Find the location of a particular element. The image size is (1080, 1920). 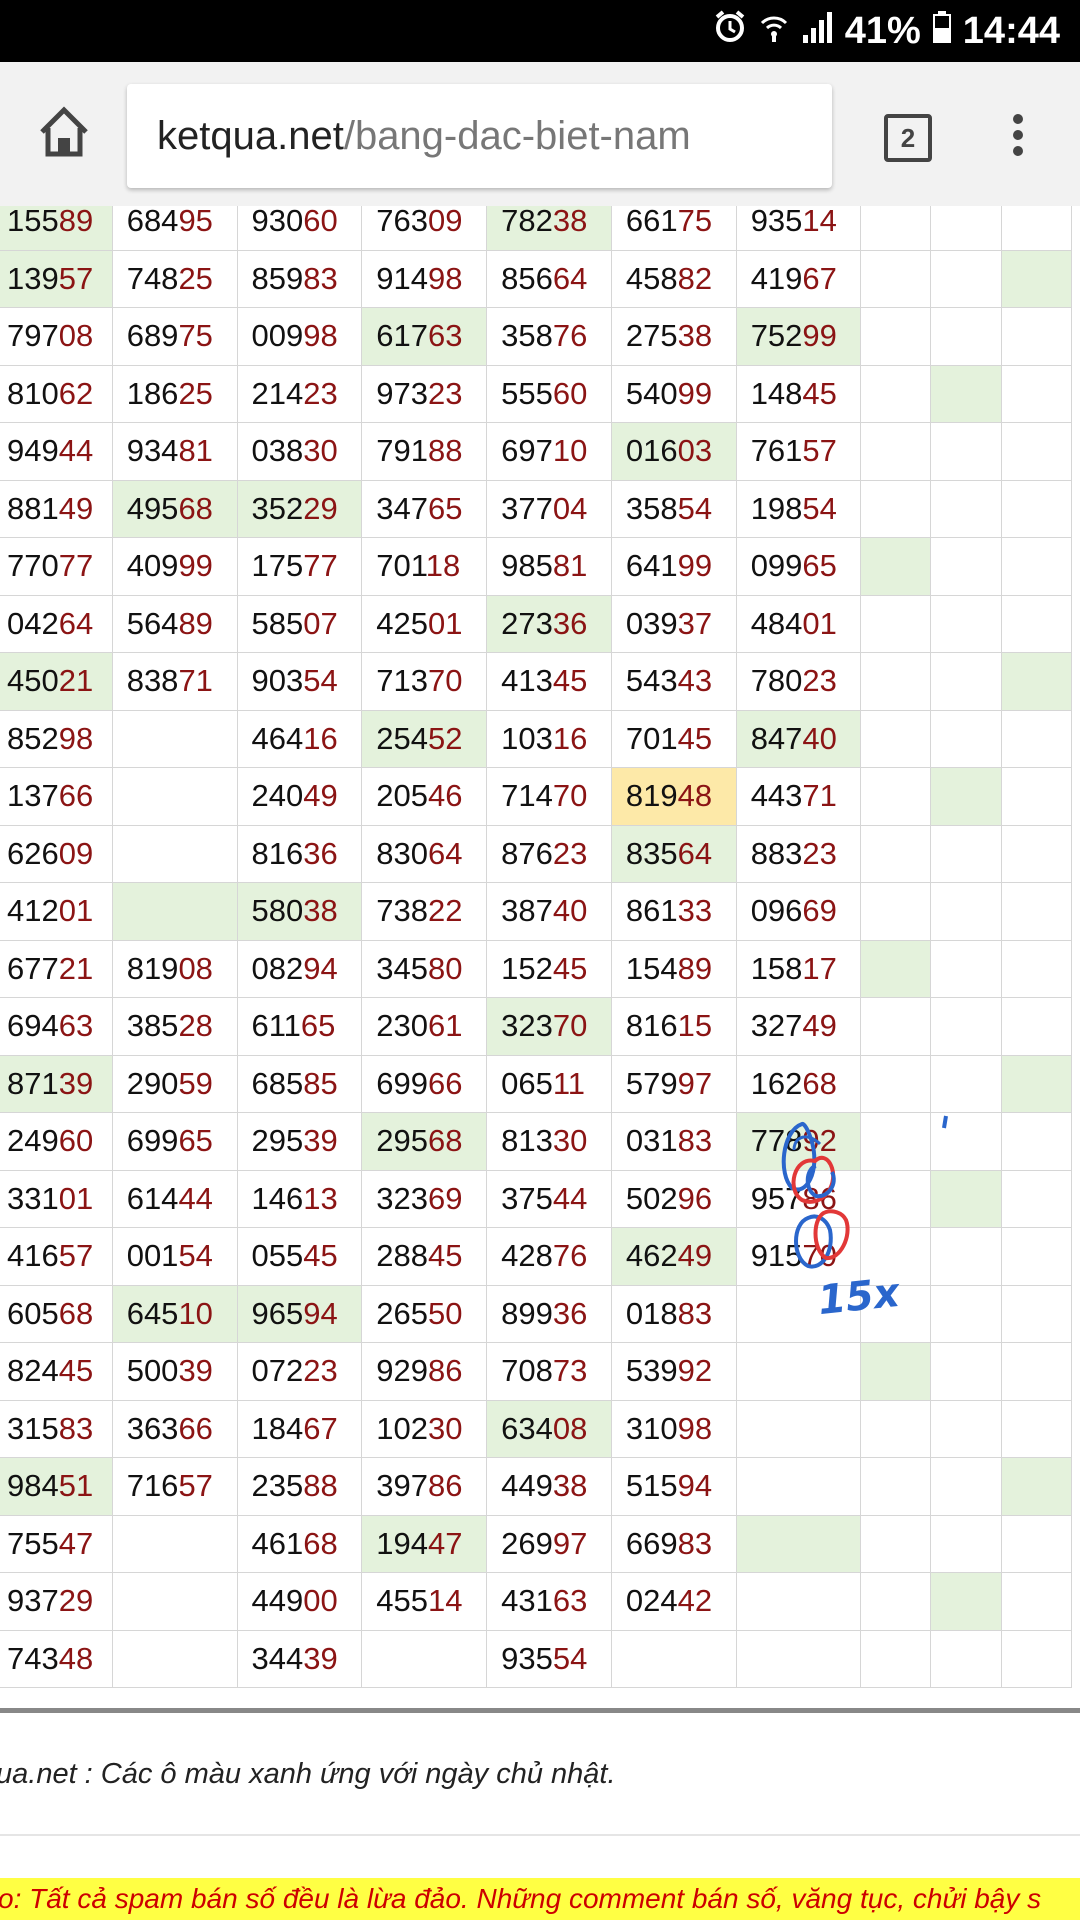

clock-time: 14:44 is located at coordinates (1011, 30).